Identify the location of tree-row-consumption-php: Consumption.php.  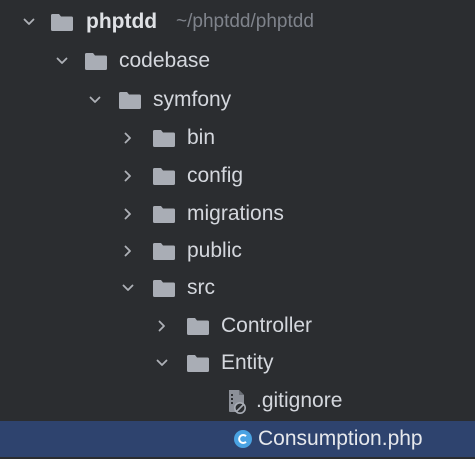
(237, 439).